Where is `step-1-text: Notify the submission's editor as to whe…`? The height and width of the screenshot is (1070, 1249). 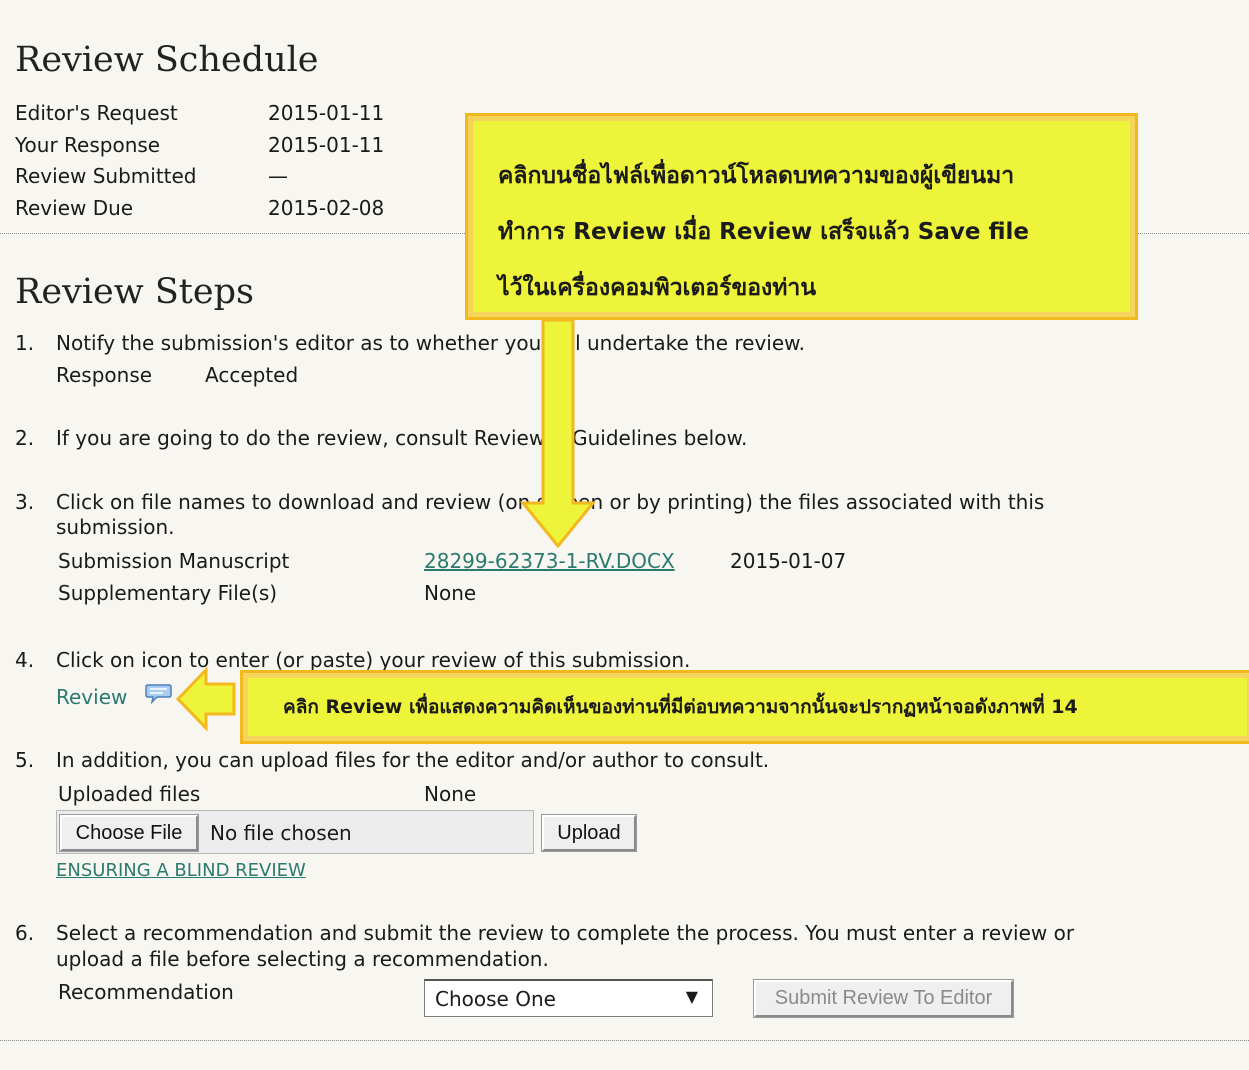
step-1-text: Notify the submission's editor as to whe… is located at coordinates (431, 343).